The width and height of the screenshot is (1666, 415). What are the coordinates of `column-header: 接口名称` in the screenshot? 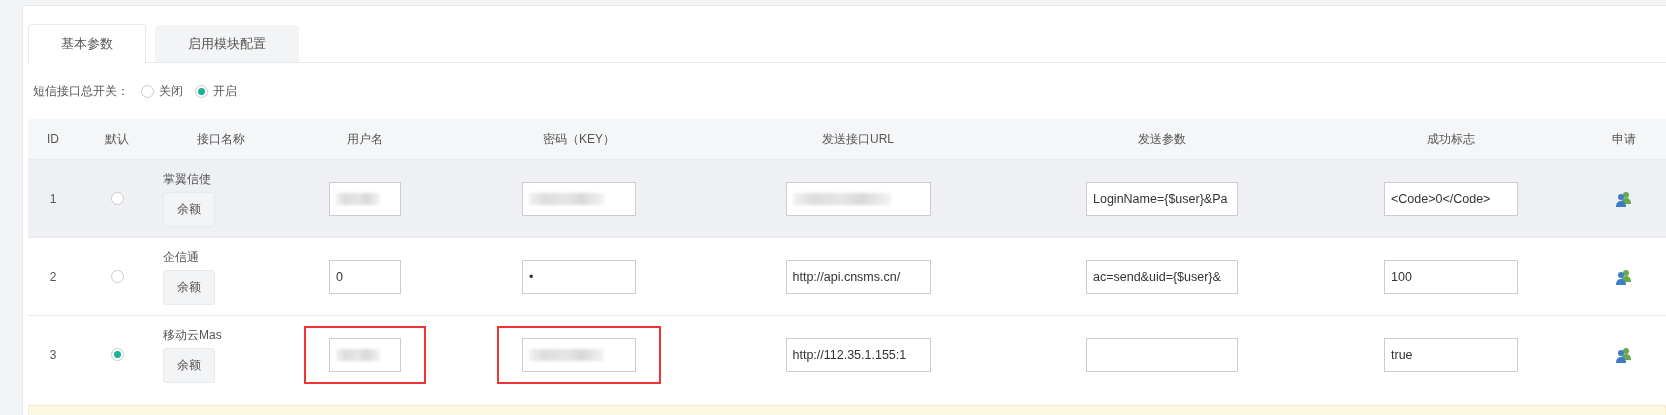 It's located at (220, 139).